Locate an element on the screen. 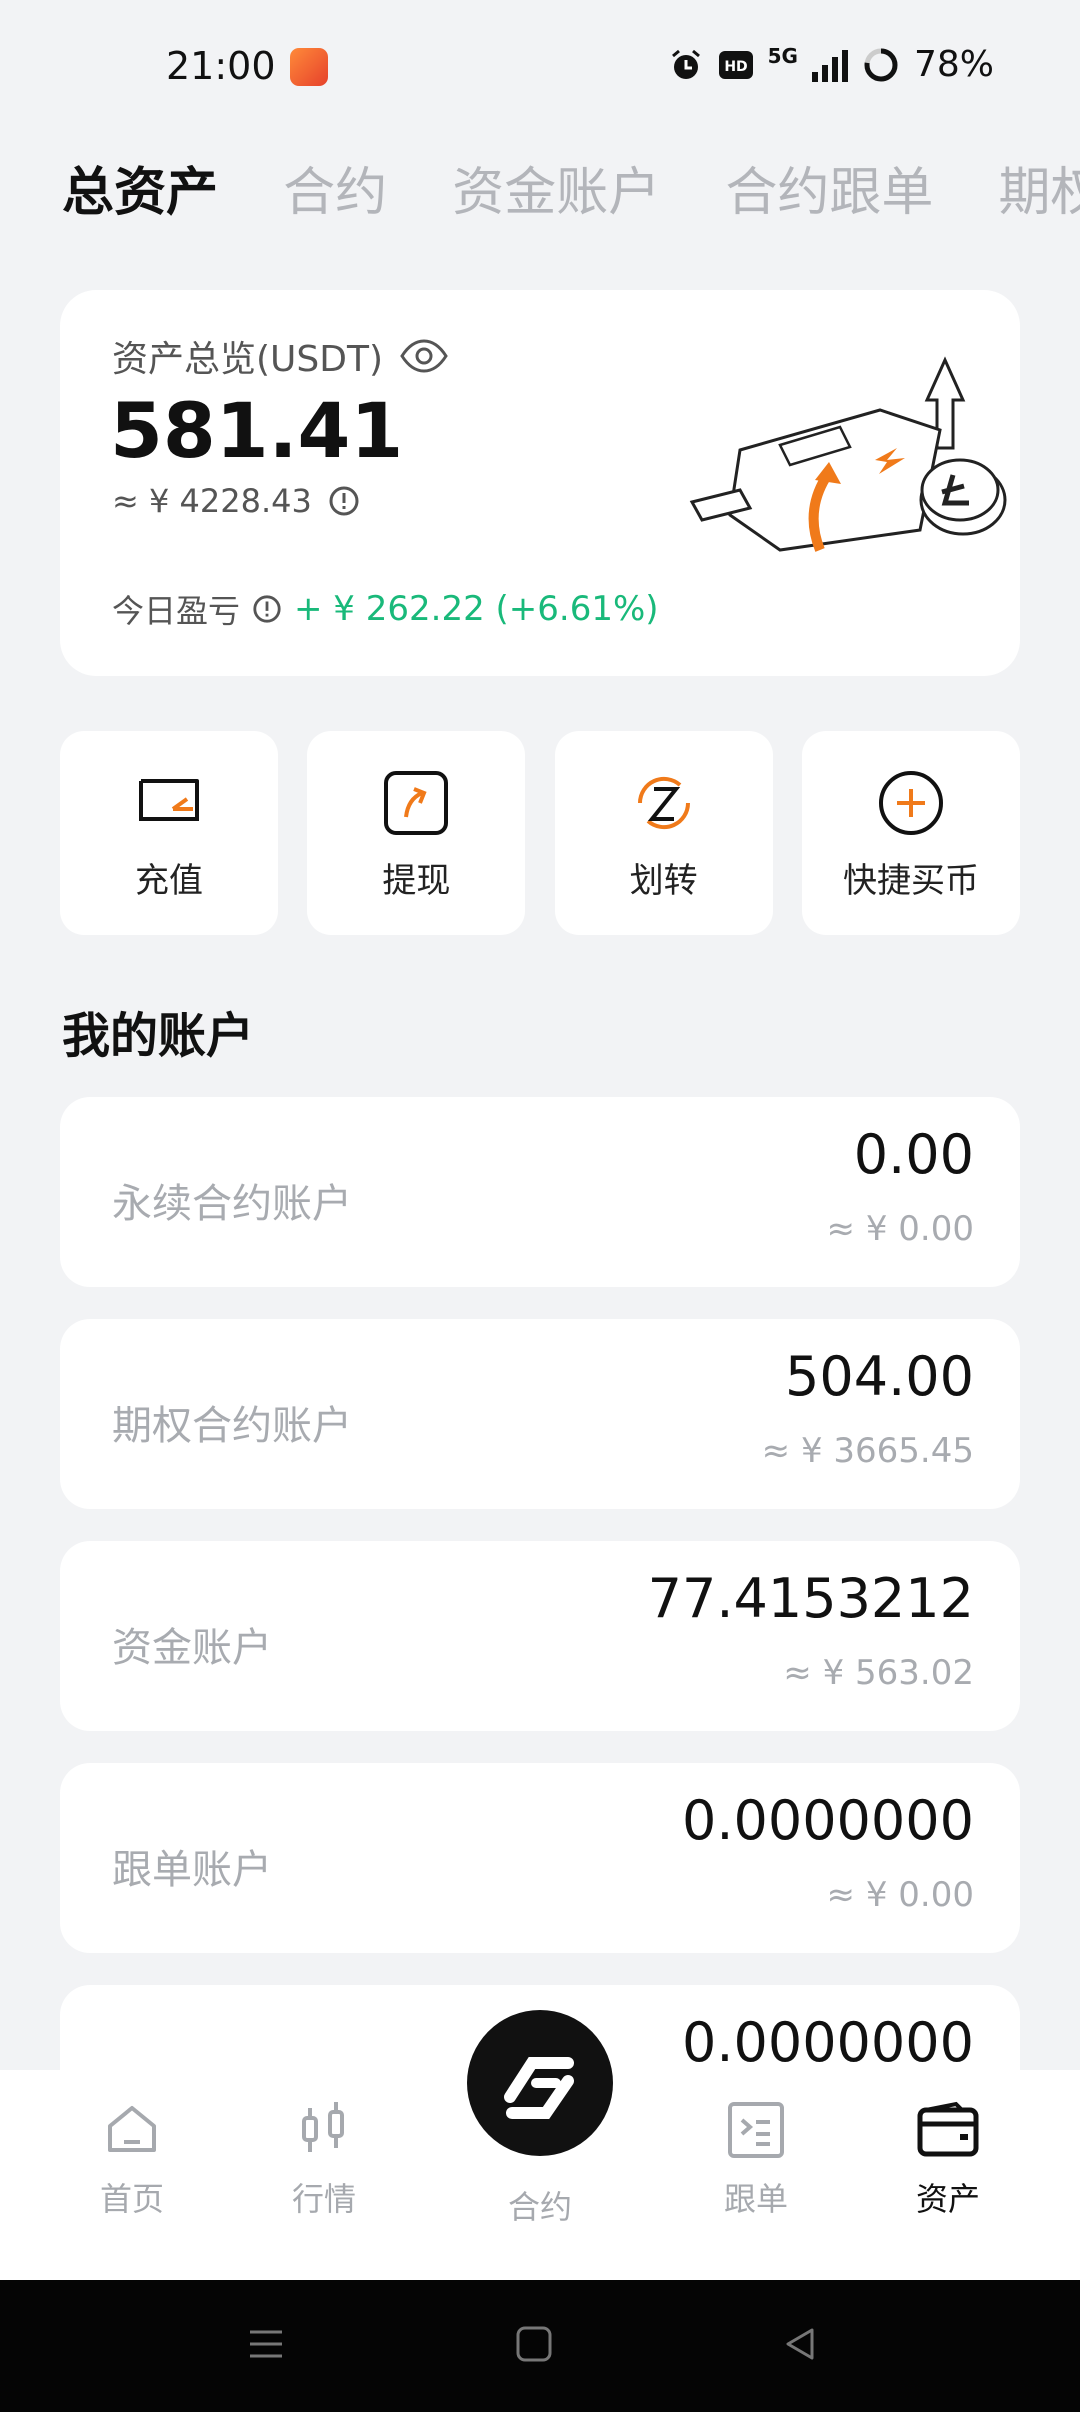 This screenshot has width=1080, height=2412. account-amount: 504.00 is located at coordinates (879, 1376).